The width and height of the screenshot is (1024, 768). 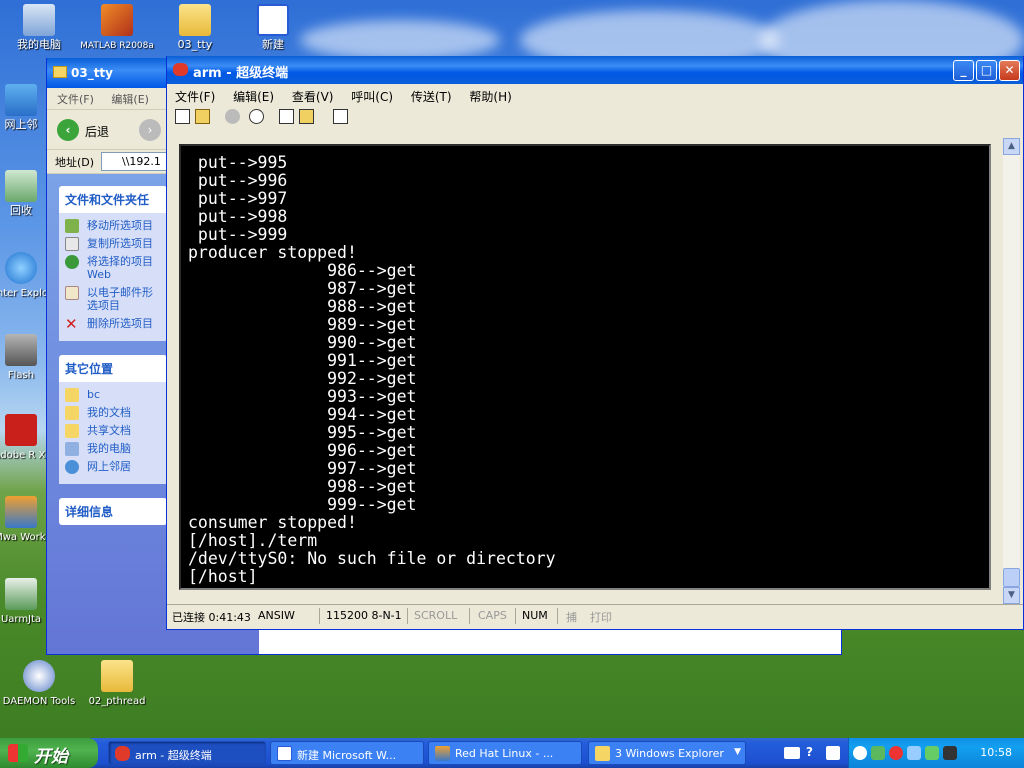 I want to click on maximize-button: □, so click(x=986, y=70).